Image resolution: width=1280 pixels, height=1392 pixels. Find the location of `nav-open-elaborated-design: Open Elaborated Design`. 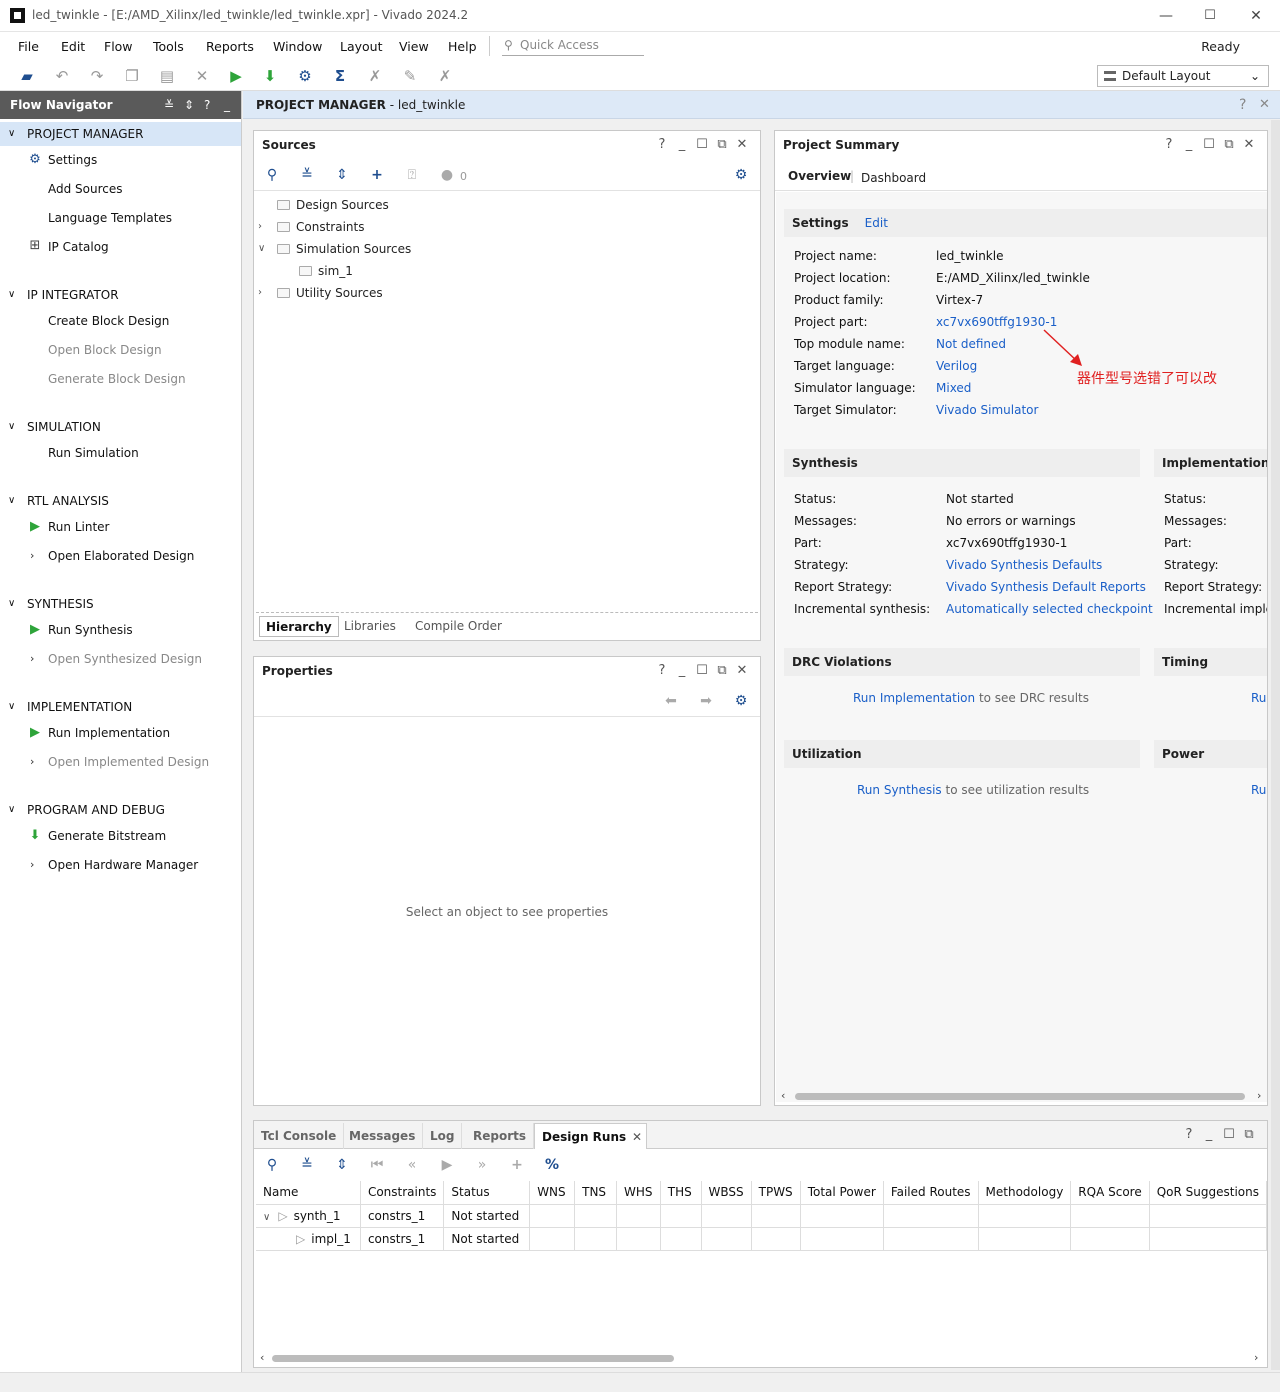

nav-open-elaborated-design: Open Elaborated Design is located at coordinates (121, 556).